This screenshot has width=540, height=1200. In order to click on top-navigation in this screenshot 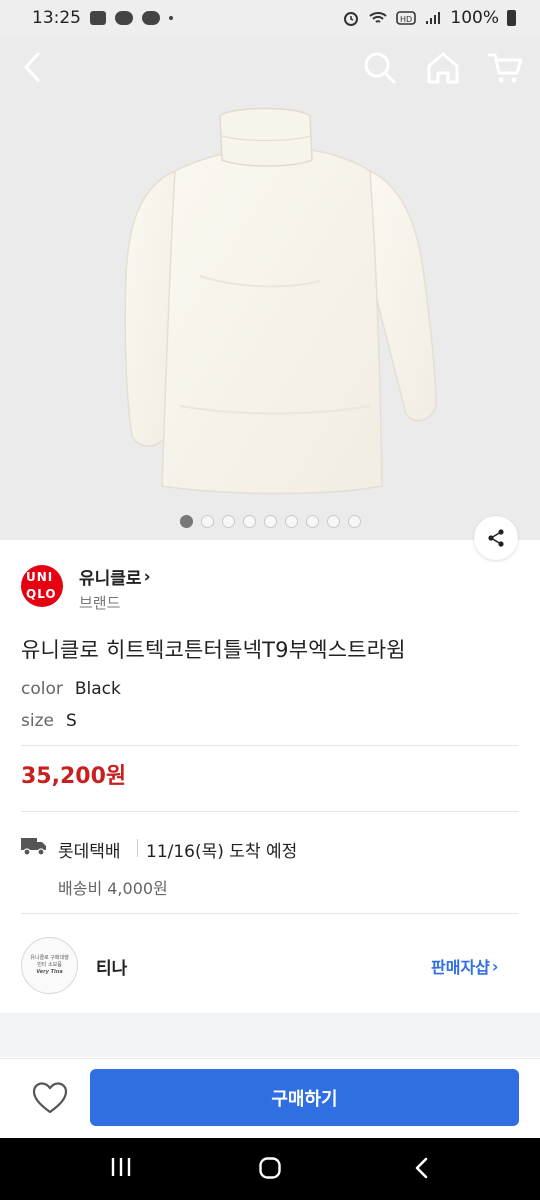, I will do `click(270, 67)`.